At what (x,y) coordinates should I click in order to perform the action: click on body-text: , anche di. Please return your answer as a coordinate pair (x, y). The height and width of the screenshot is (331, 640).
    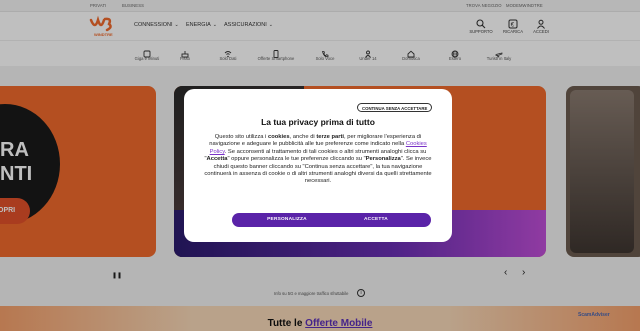
    Looking at the image, I should click on (303, 137).